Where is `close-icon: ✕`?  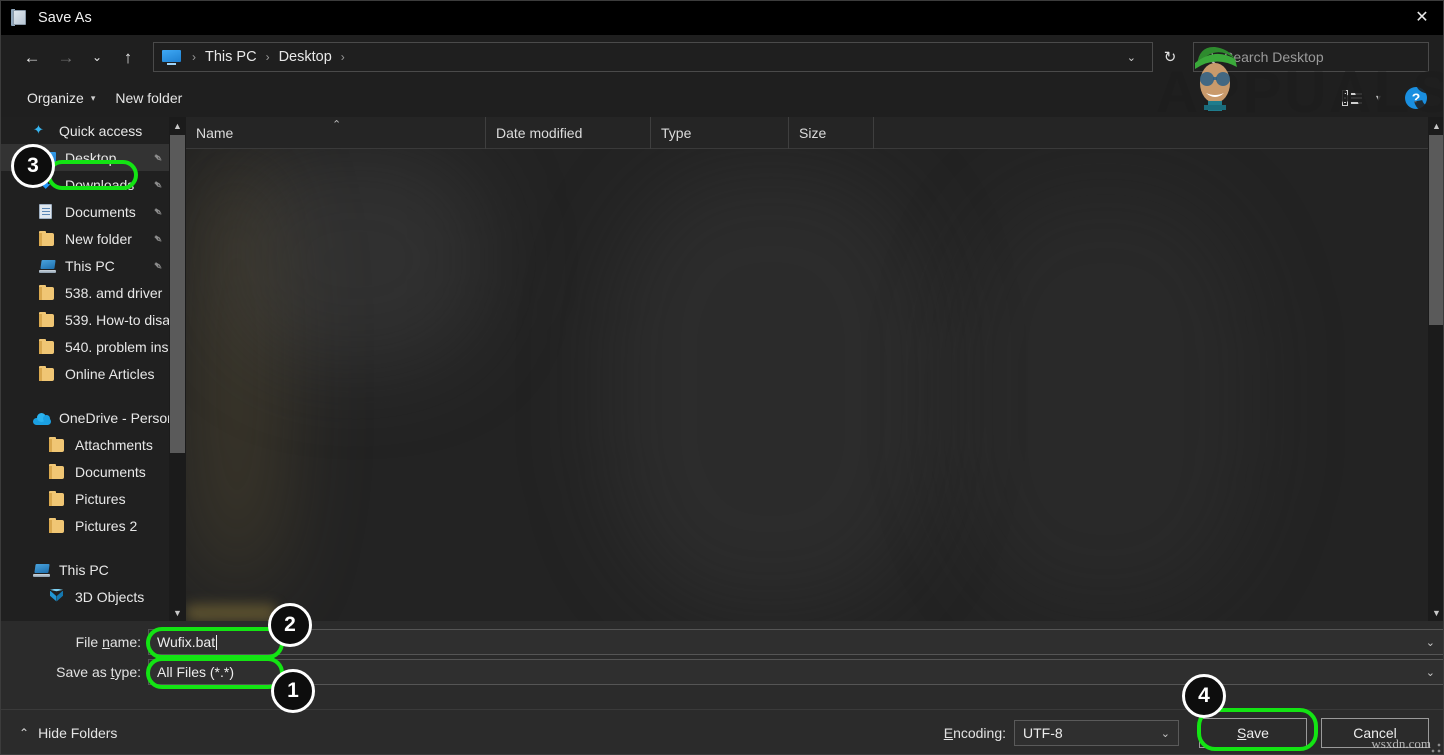 close-icon: ✕ is located at coordinates (1421, 18).